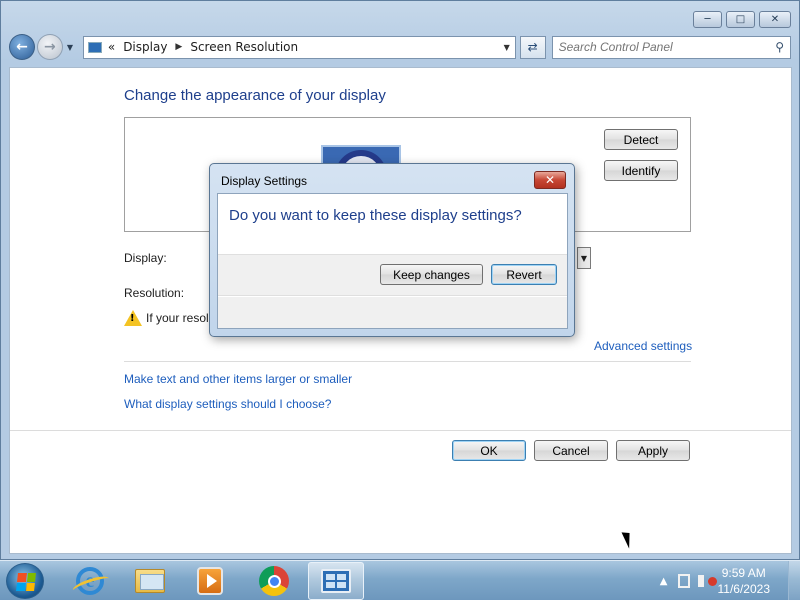  I want to click on clock-date: 11/6/2023, so click(744, 589).